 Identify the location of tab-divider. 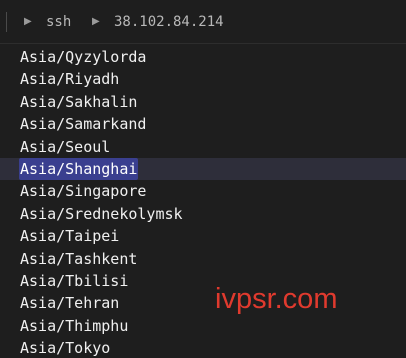
(6, 22).